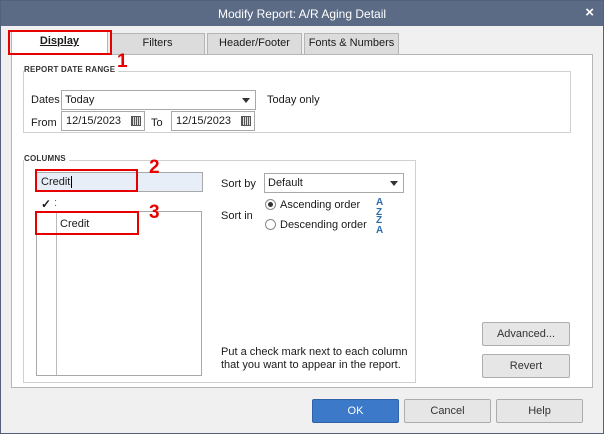 This screenshot has width=604, height=442. What do you see at coordinates (302, 438) in the screenshot?
I see `background-report-strip` at bounding box center [302, 438].